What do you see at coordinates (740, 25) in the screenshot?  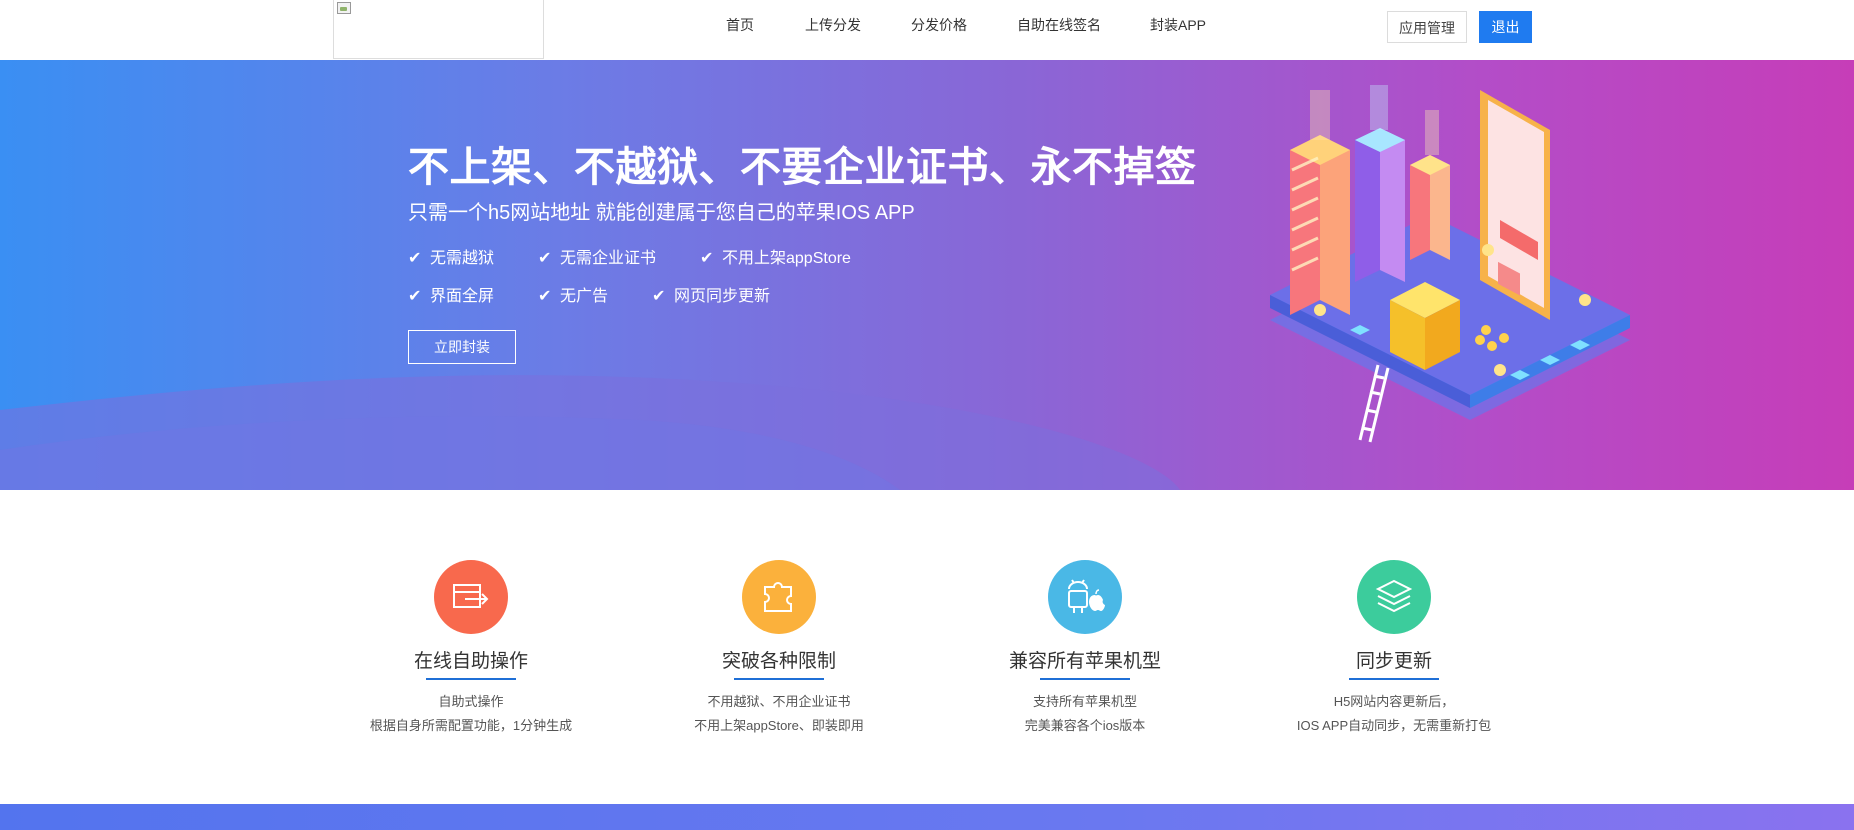 I see `nav-home: 首页` at bounding box center [740, 25].